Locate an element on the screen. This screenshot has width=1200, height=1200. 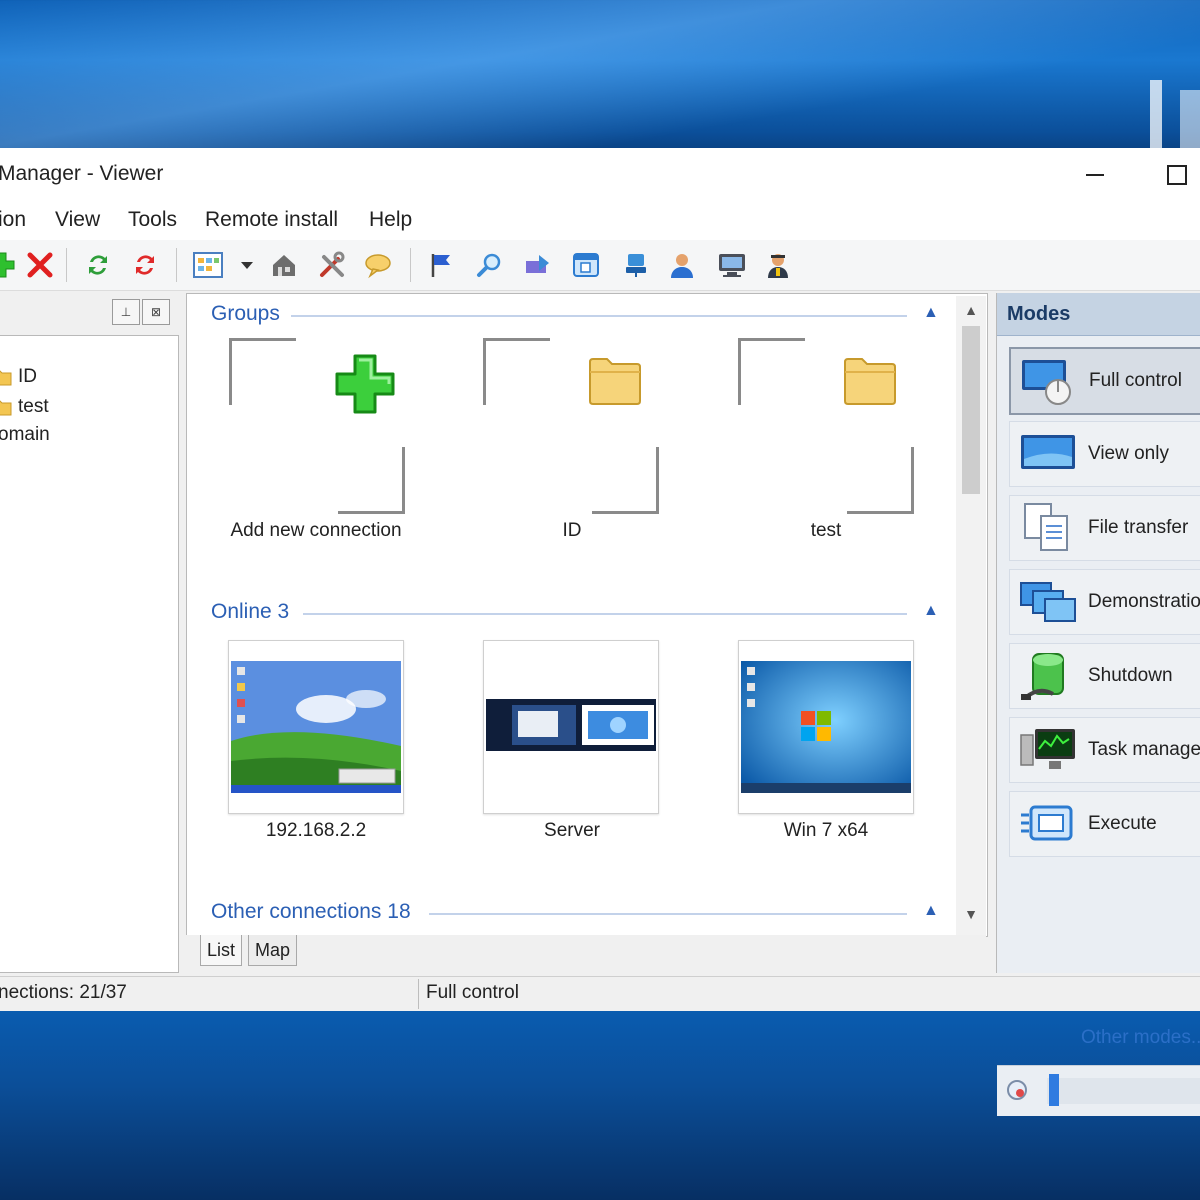
dropdown-icon is located at coordinates (247, 265).